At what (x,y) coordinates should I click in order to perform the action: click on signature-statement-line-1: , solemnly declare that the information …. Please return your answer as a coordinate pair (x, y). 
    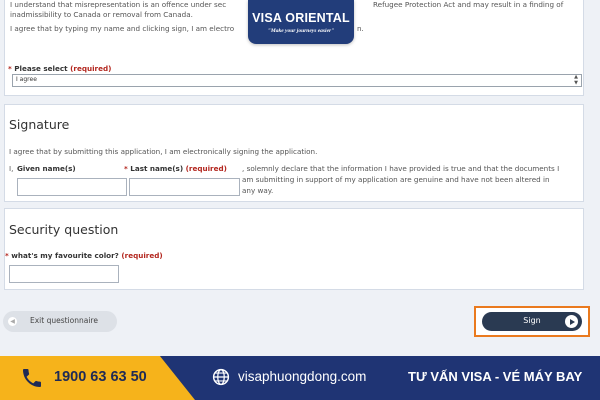
    Looking at the image, I should click on (401, 168).